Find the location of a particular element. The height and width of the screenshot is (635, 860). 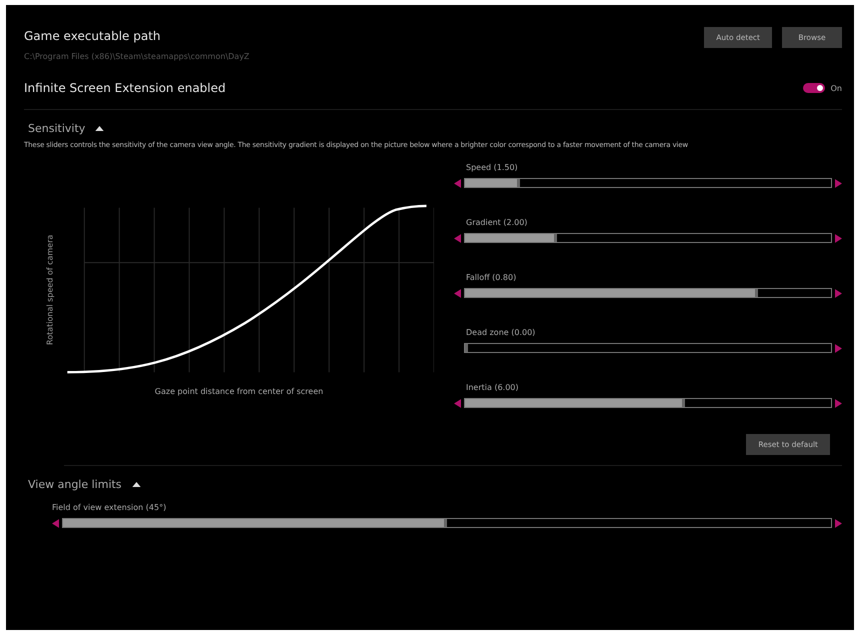

toggle-switch is located at coordinates (813, 88).